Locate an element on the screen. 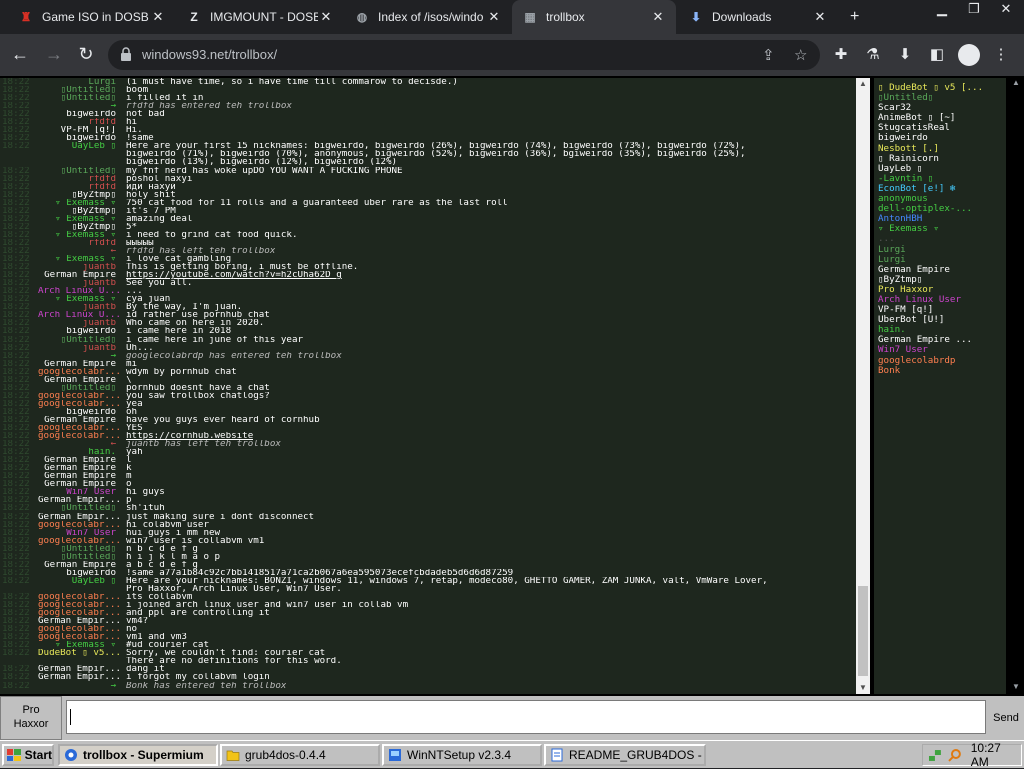  menu-kebab-icon: ⋮ is located at coordinates (1001, 54).